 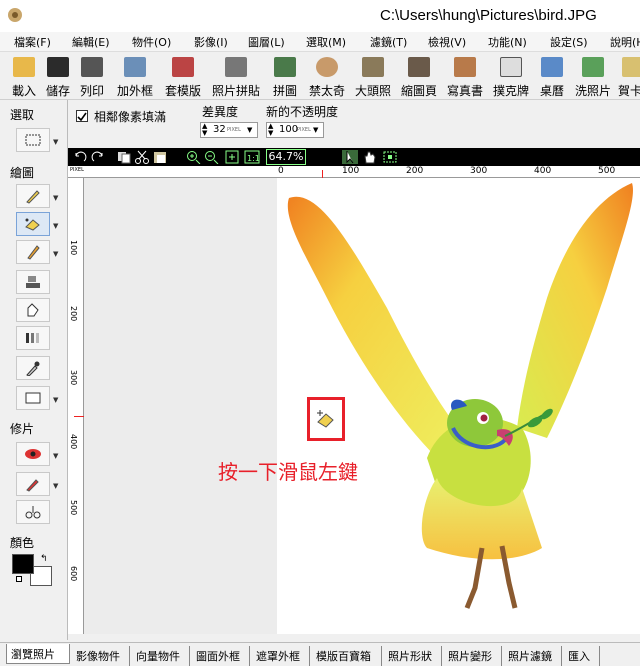 I want to click on save-button: 儲存, so click(x=58, y=76).